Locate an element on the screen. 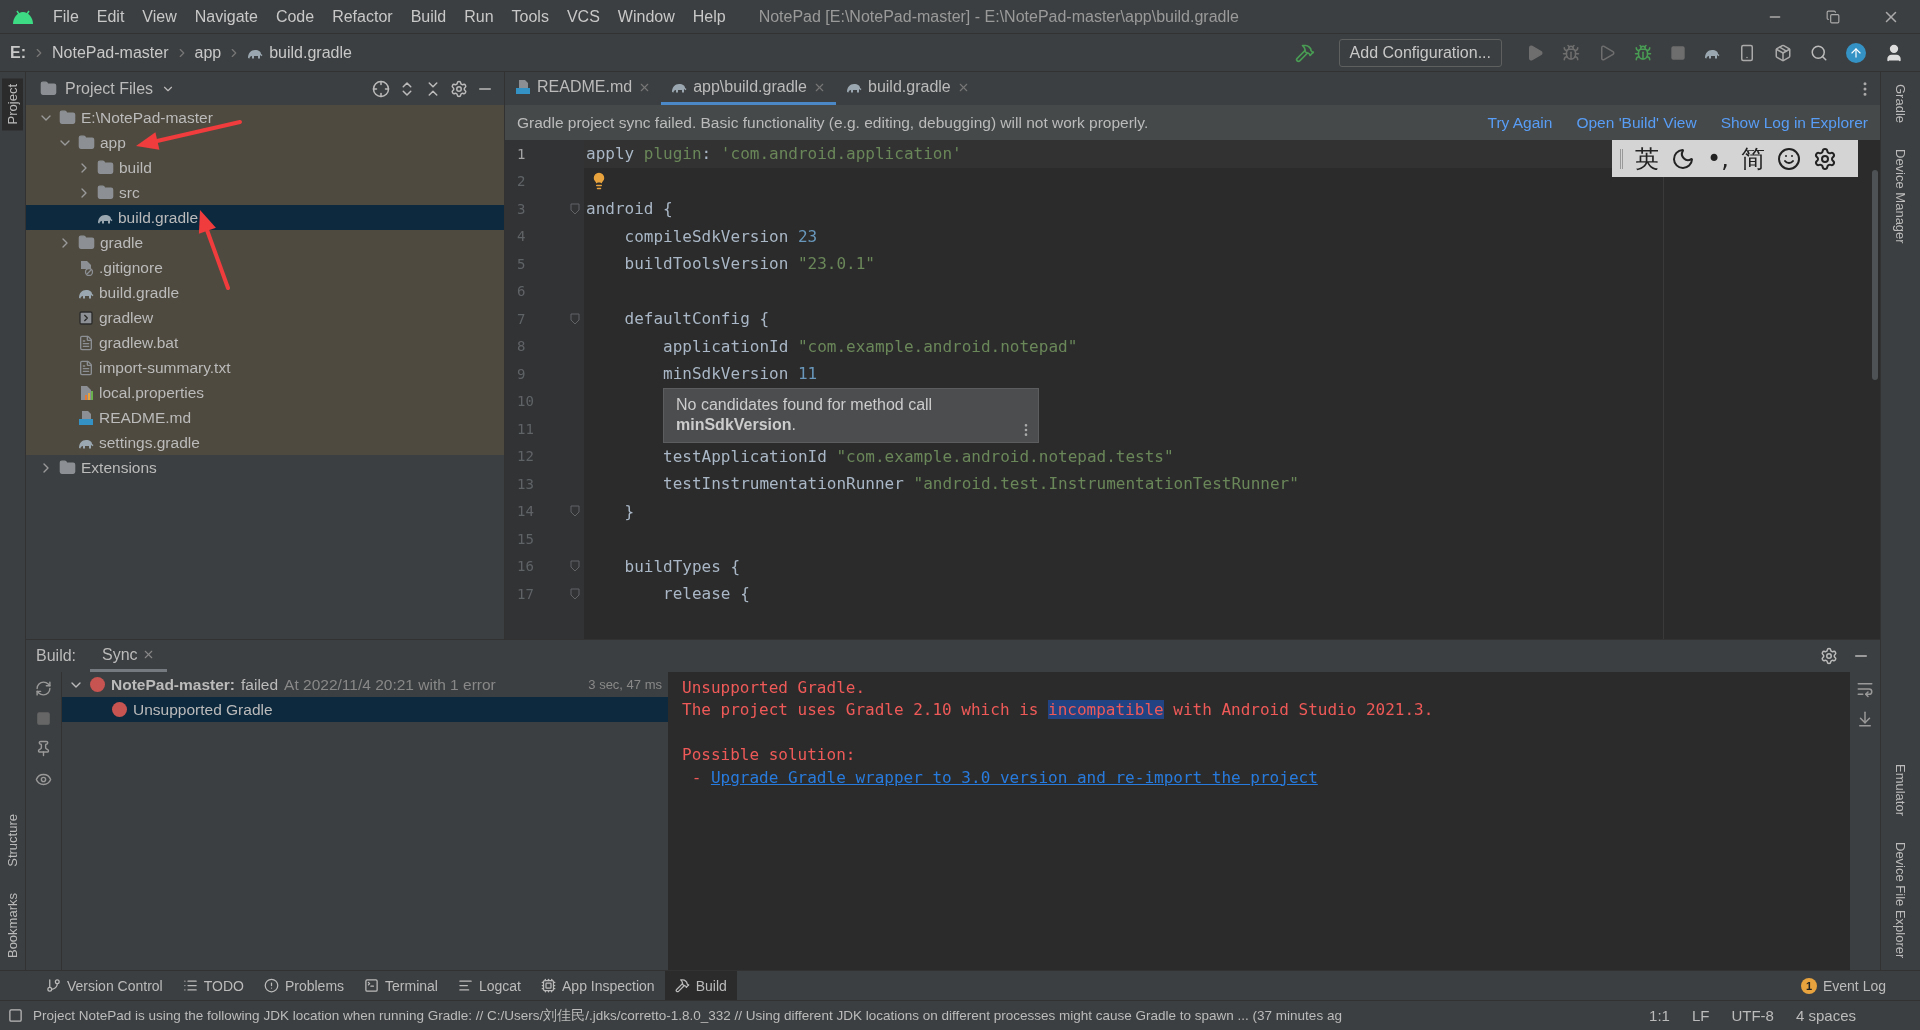  tree-item: import-summary.txt is located at coordinates (265, 367).